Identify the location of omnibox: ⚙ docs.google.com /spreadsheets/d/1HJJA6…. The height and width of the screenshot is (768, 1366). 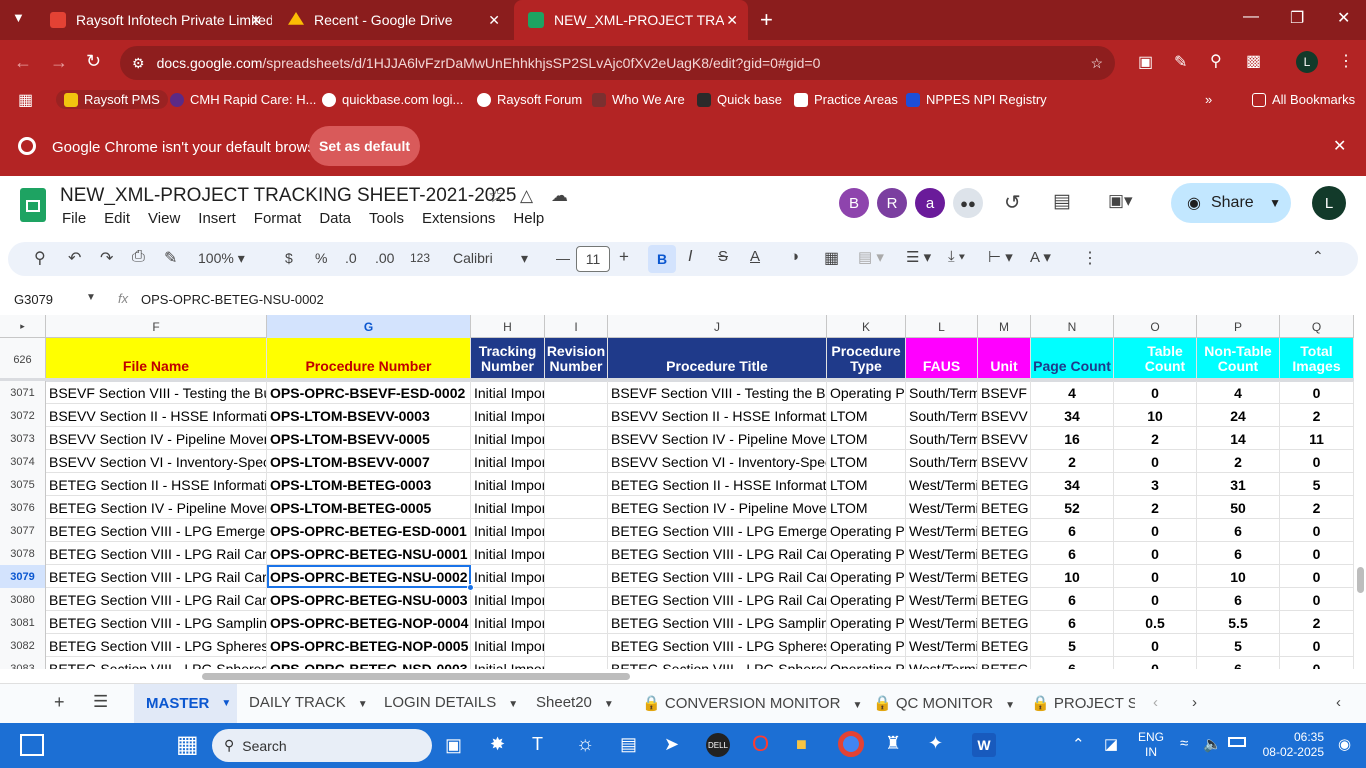
(617, 63).